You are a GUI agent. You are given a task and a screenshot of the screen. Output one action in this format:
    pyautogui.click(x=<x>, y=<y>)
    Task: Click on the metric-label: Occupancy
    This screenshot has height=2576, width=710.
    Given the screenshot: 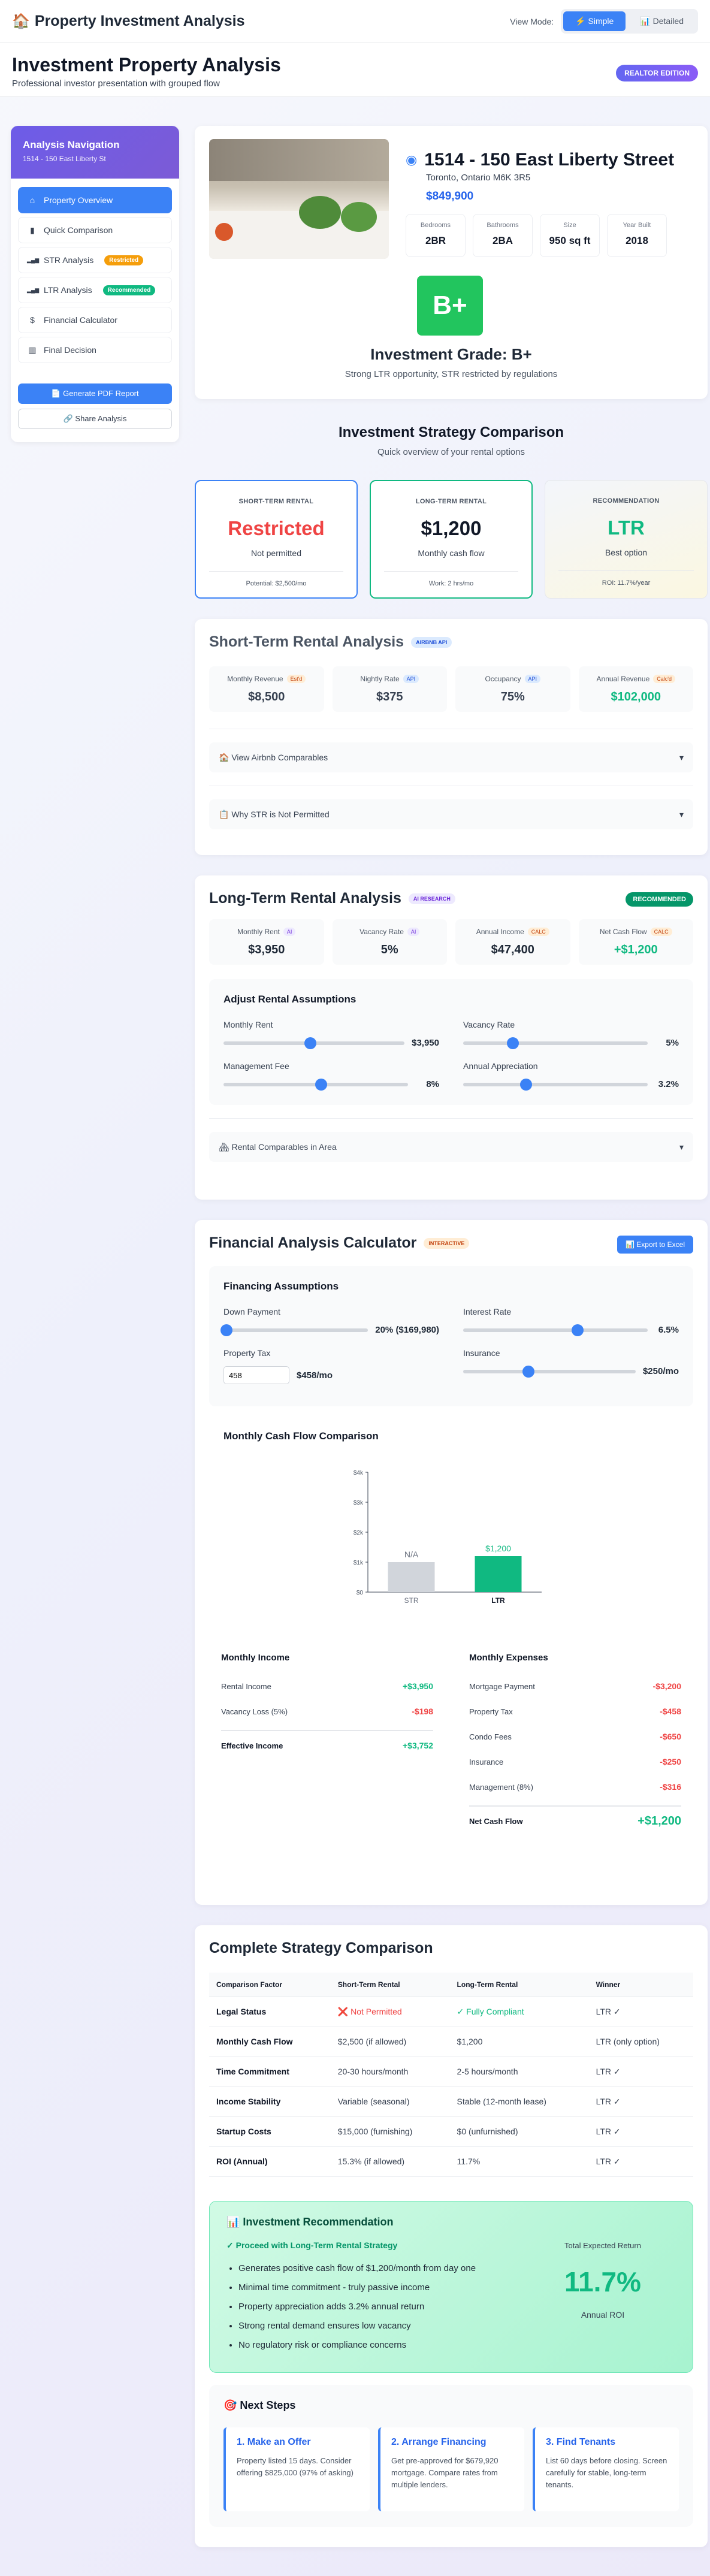 What is the action you would take?
    pyautogui.click(x=503, y=679)
    